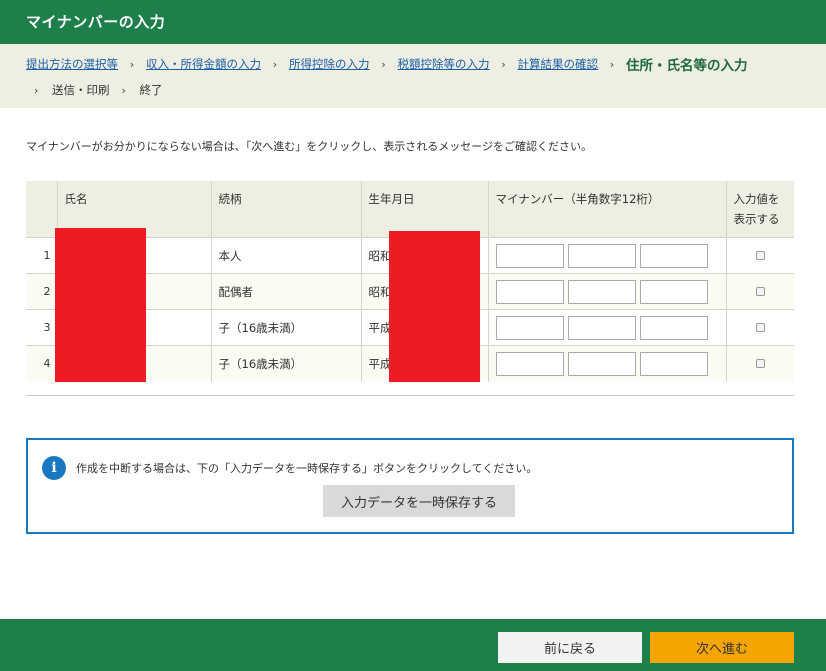  What do you see at coordinates (329, 64) in the screenshot?
I see `breadcrumb-link-deductions: 所得控除の入力` at bounding box center [329, 64].